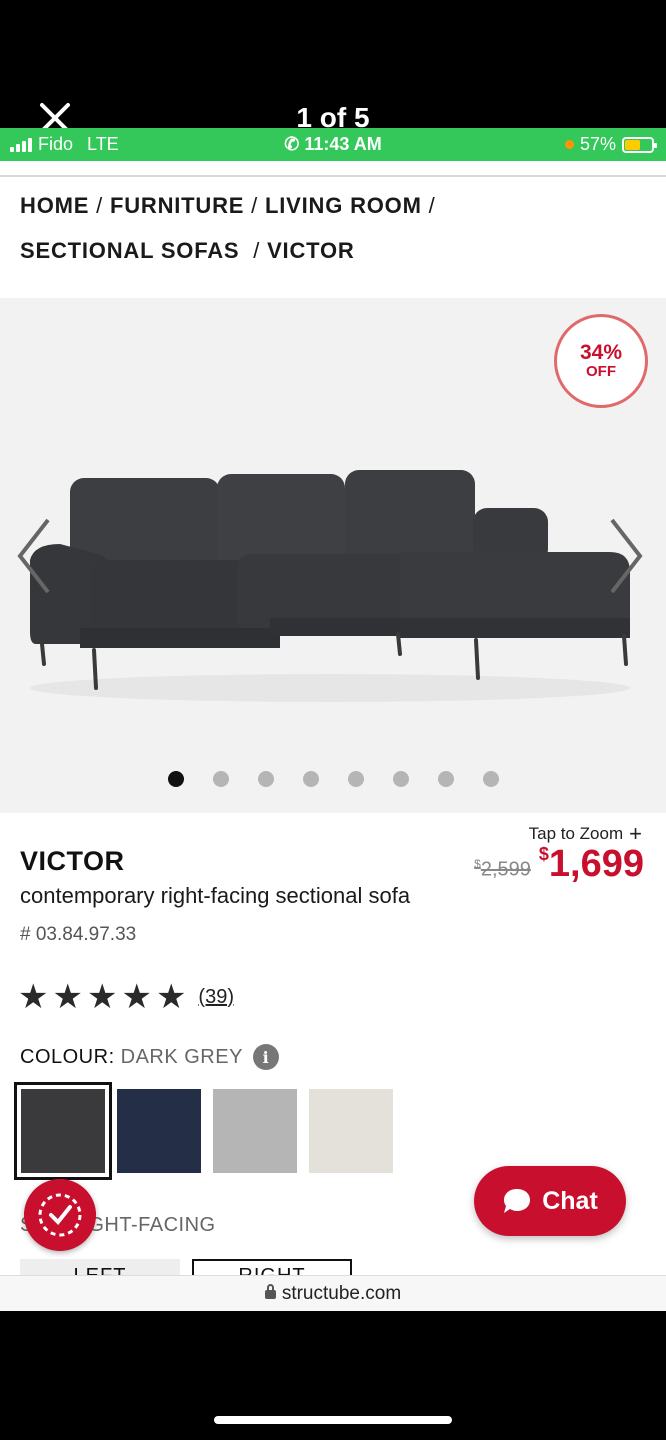 This screenshot has width=666, height=1440. I want to click on price-block: $2,599 $1,699, so click(559, 864).